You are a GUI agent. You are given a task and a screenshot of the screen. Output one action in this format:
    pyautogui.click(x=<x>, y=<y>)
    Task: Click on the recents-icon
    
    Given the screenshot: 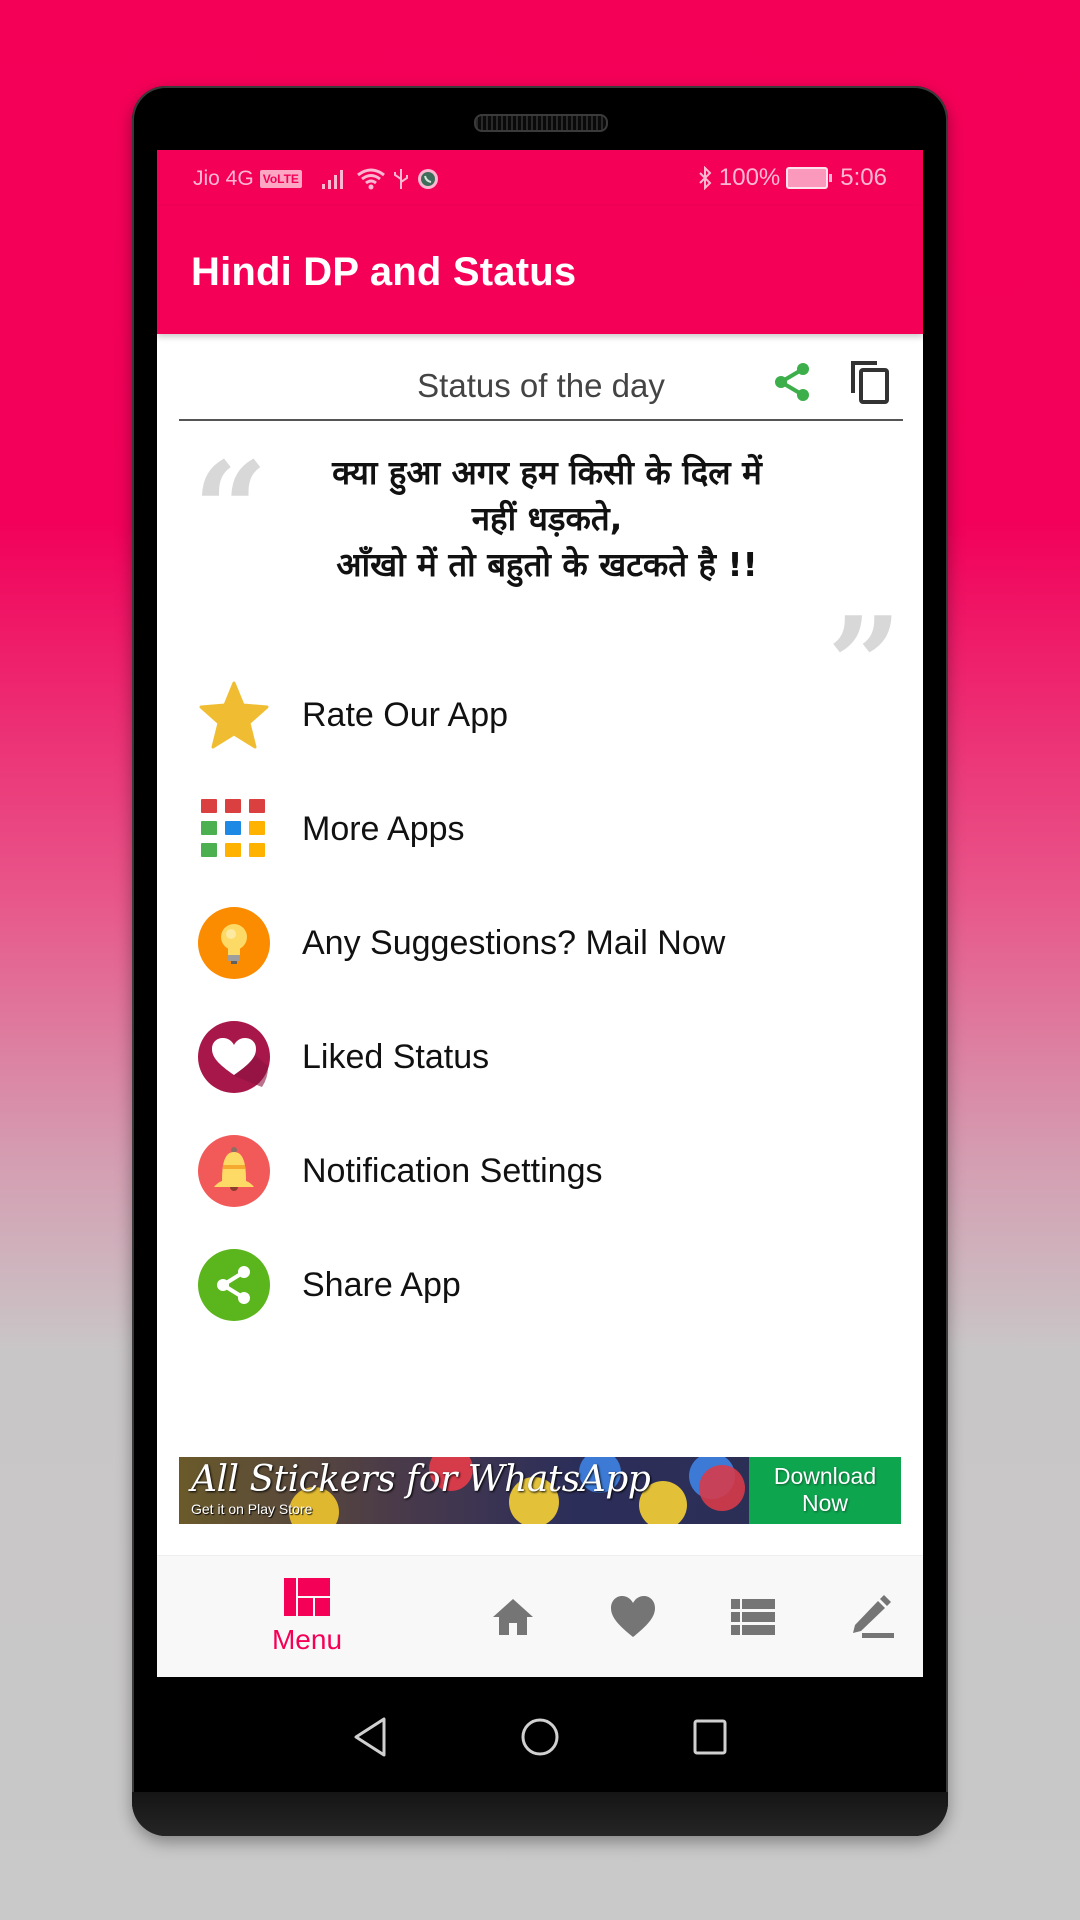 What is the action you would take?
    pyautogui.click(x=710, y=1737)
    